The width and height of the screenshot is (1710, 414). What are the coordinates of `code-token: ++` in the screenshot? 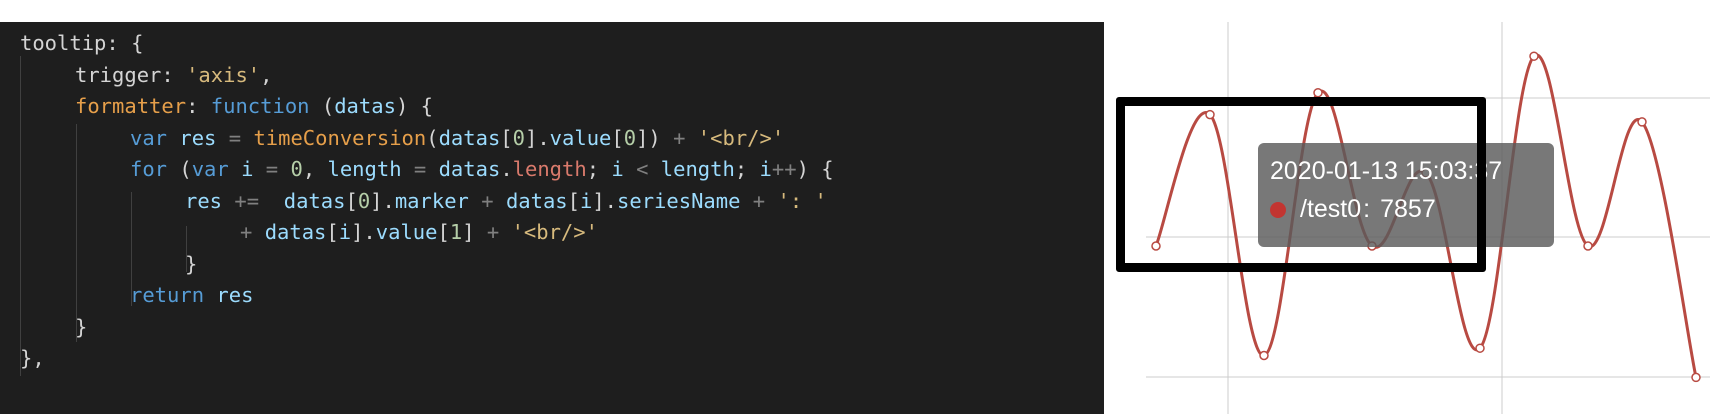 It's located at (784, 169).